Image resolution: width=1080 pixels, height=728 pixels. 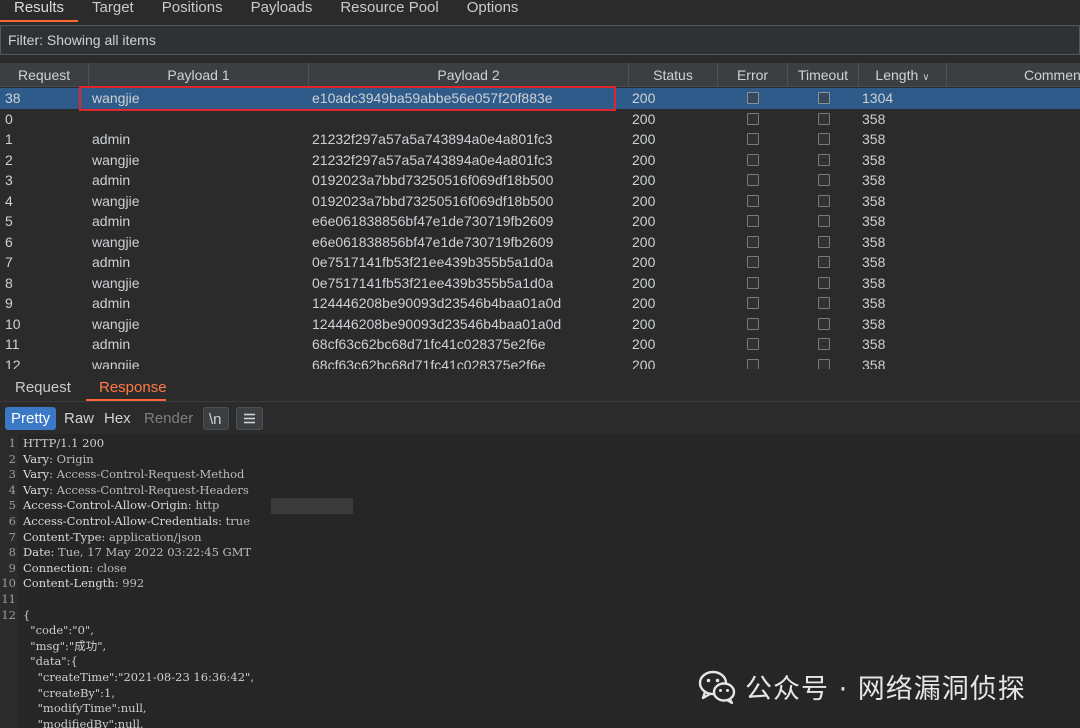 What do you see at coordinates (83, 584) in the screenshot?
I see `response-line: Content-Length: 992` at bounding box center [83, 584].